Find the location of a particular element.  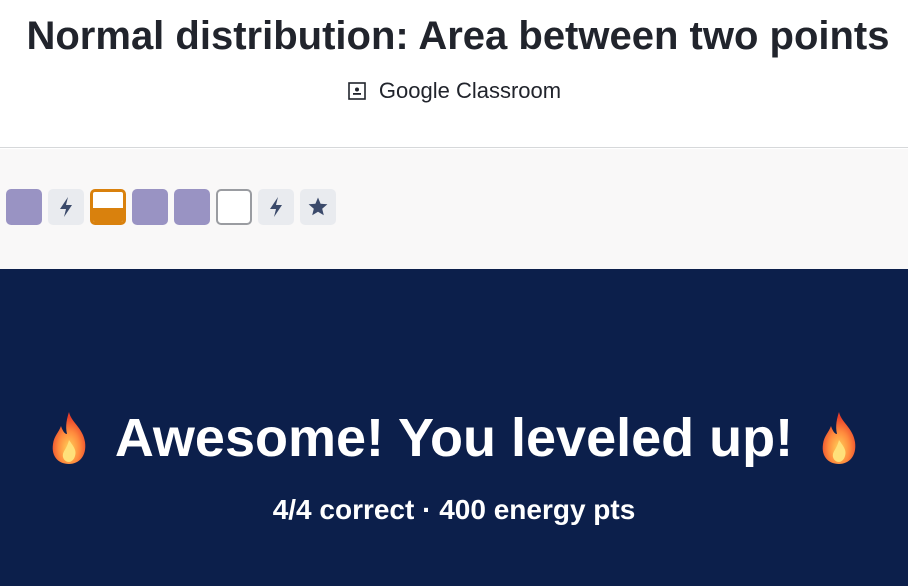

google-classroom-label: Google Classroom is located at coordinates (470, 90).